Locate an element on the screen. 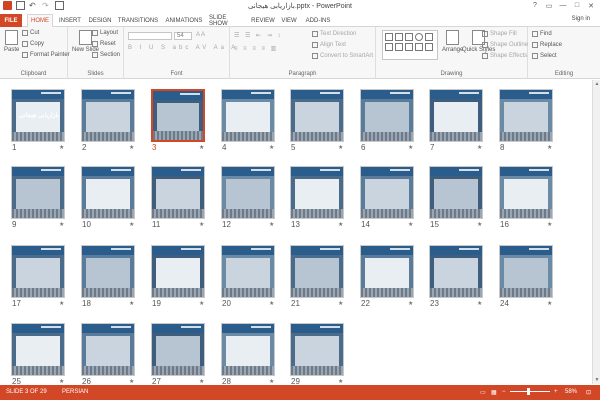 This screenshot has width=600, height=400. grow-font-icon: A A is located at coordinates (200, 35).